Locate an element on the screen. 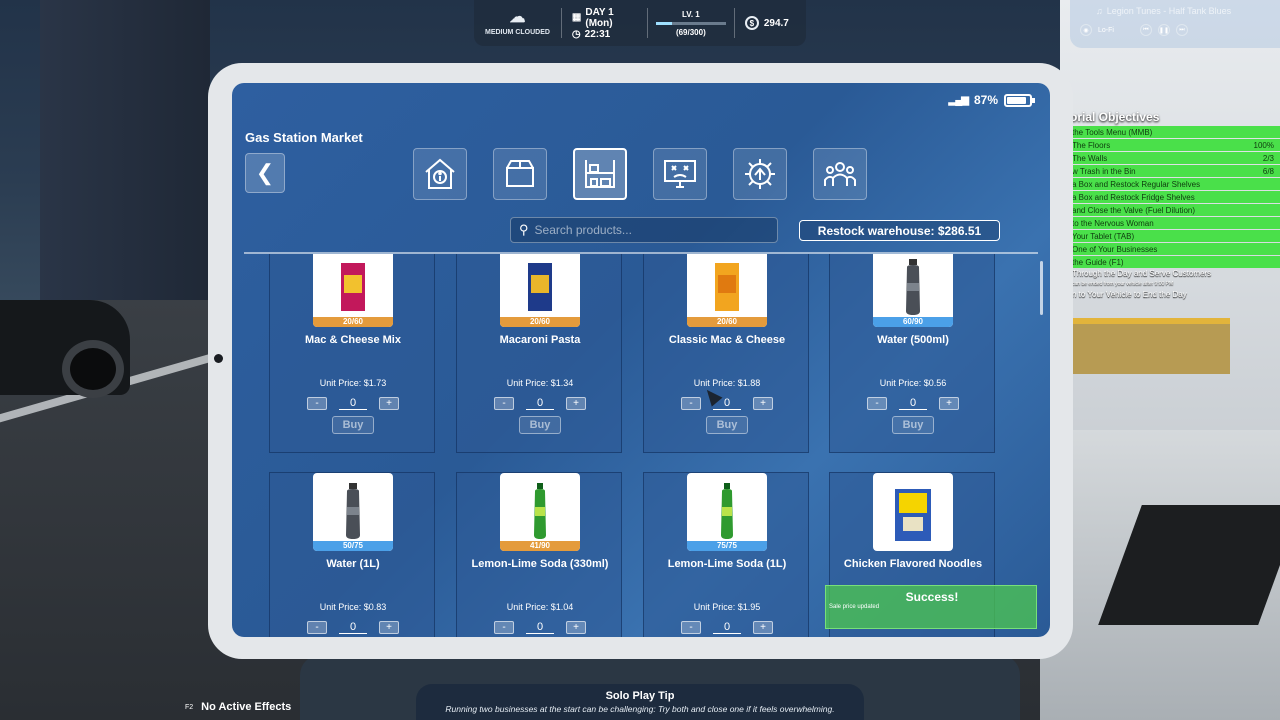 Image resolution: width=1280 pixels, height=720 pixels. product-image: 75/75 is located at coordinates (727, 512).